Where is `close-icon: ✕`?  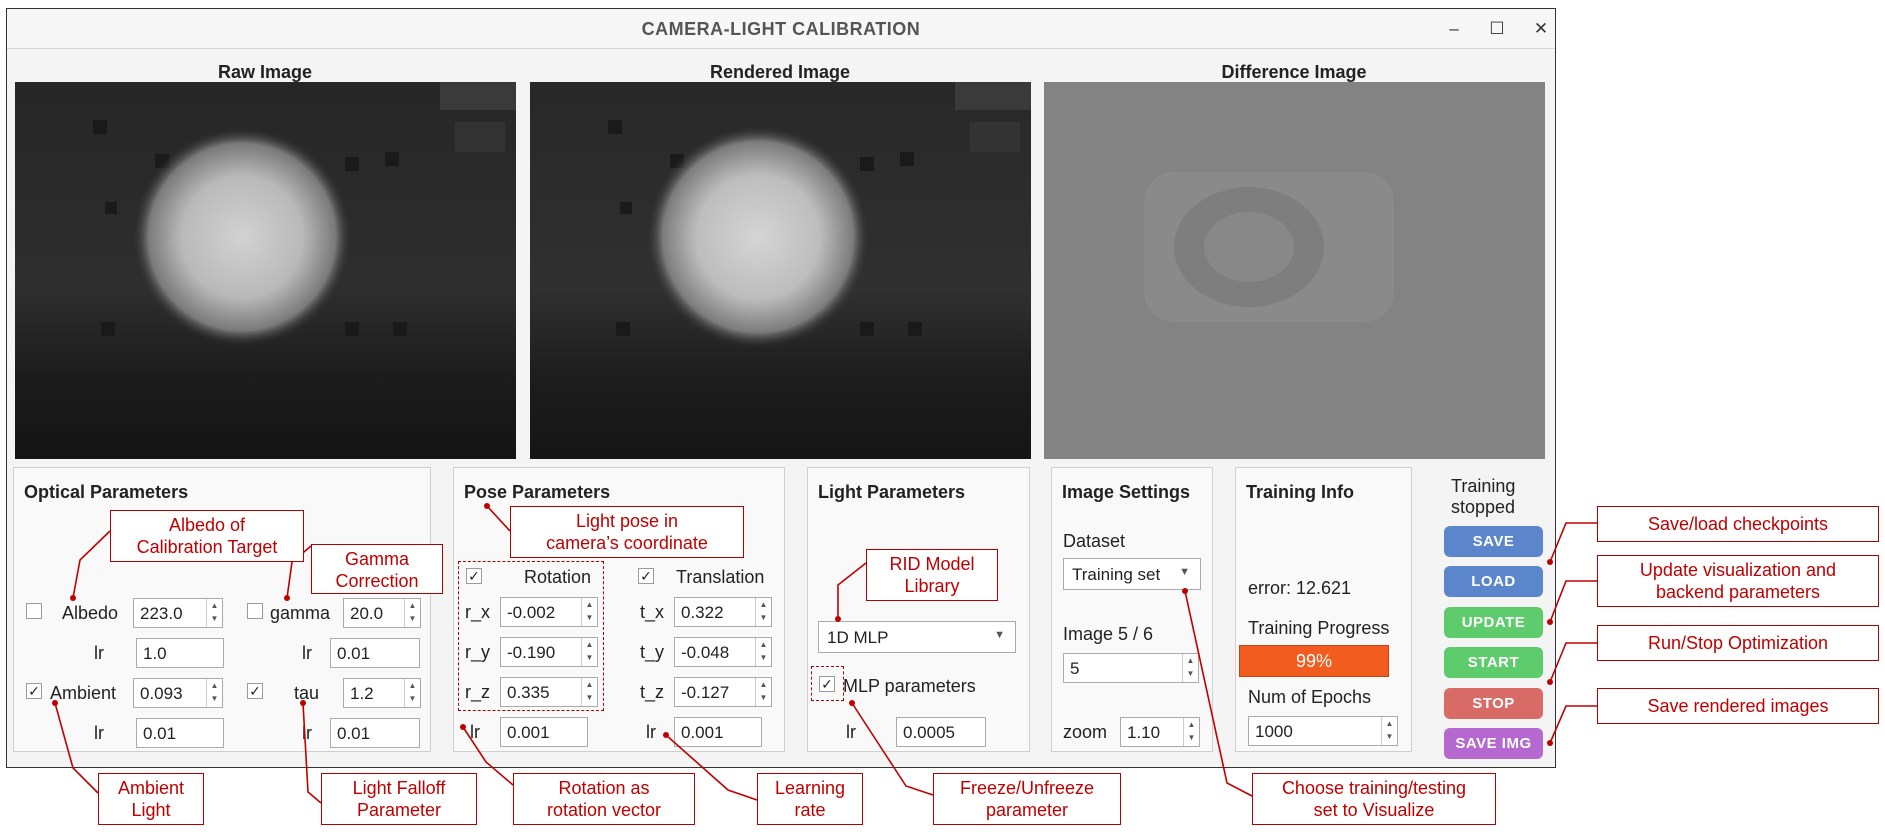
close-icon: ✕ is located at coordinates (1541, 29).